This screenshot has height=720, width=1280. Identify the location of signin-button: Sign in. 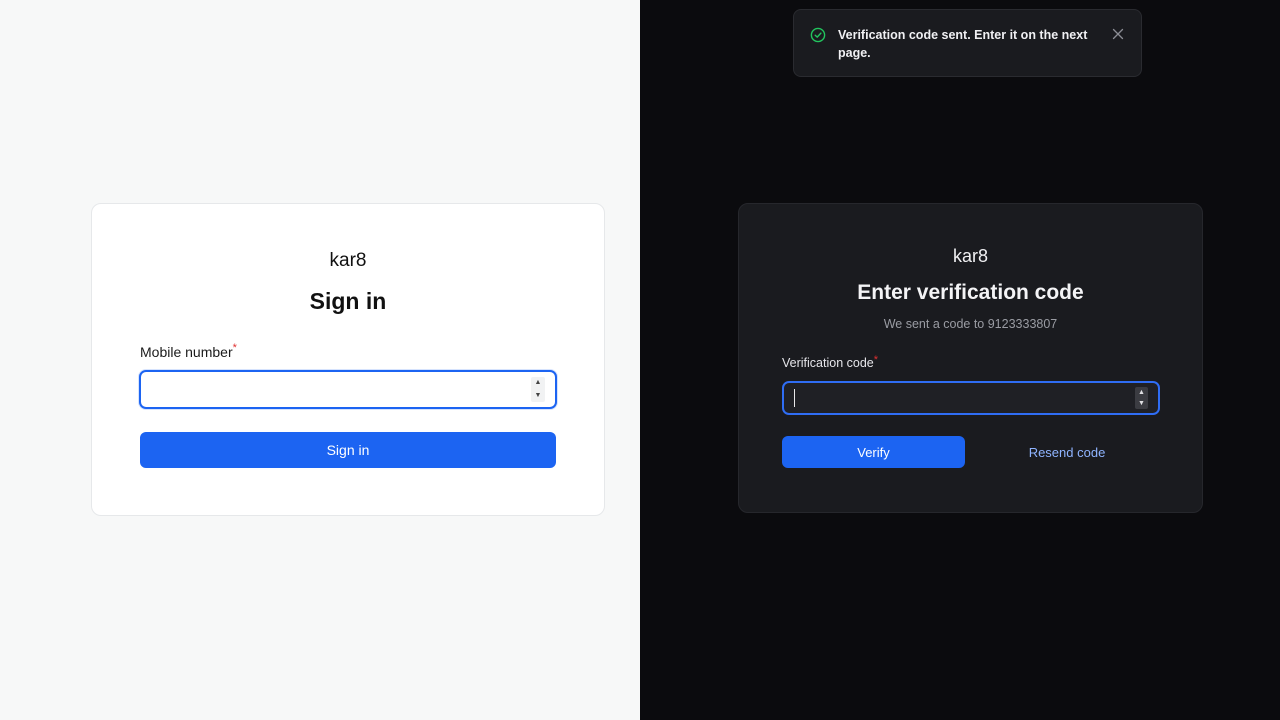
(348, 450).